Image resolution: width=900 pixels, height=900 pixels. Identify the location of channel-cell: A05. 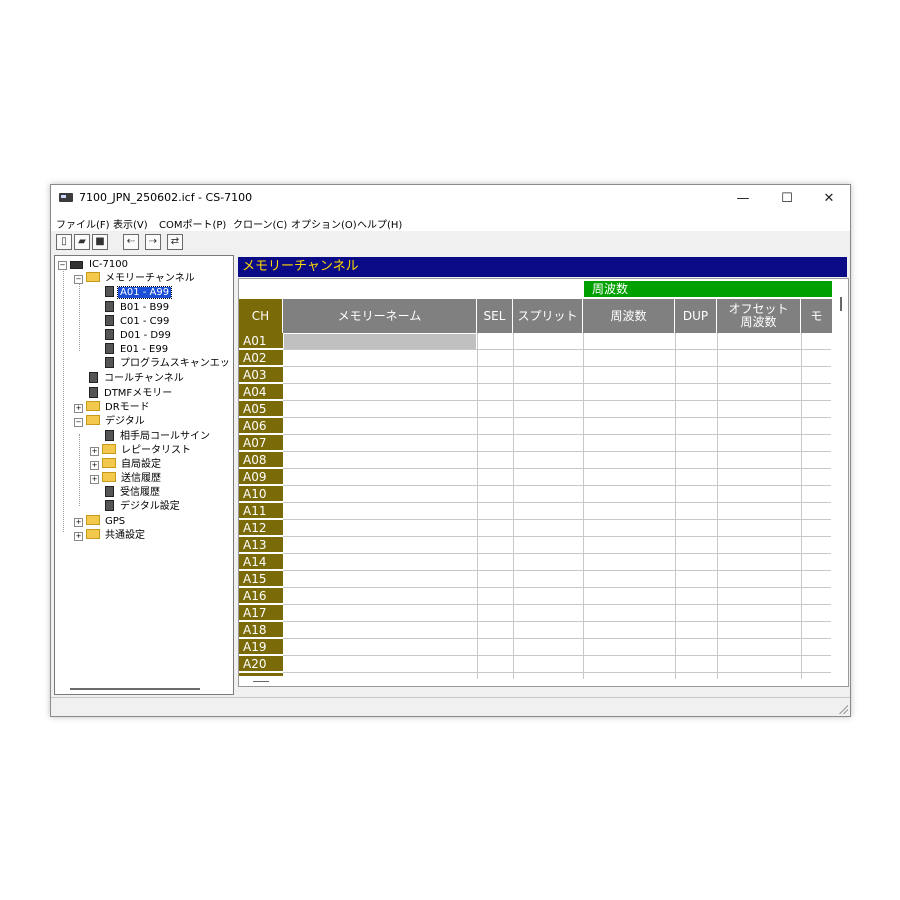
(261, 409).